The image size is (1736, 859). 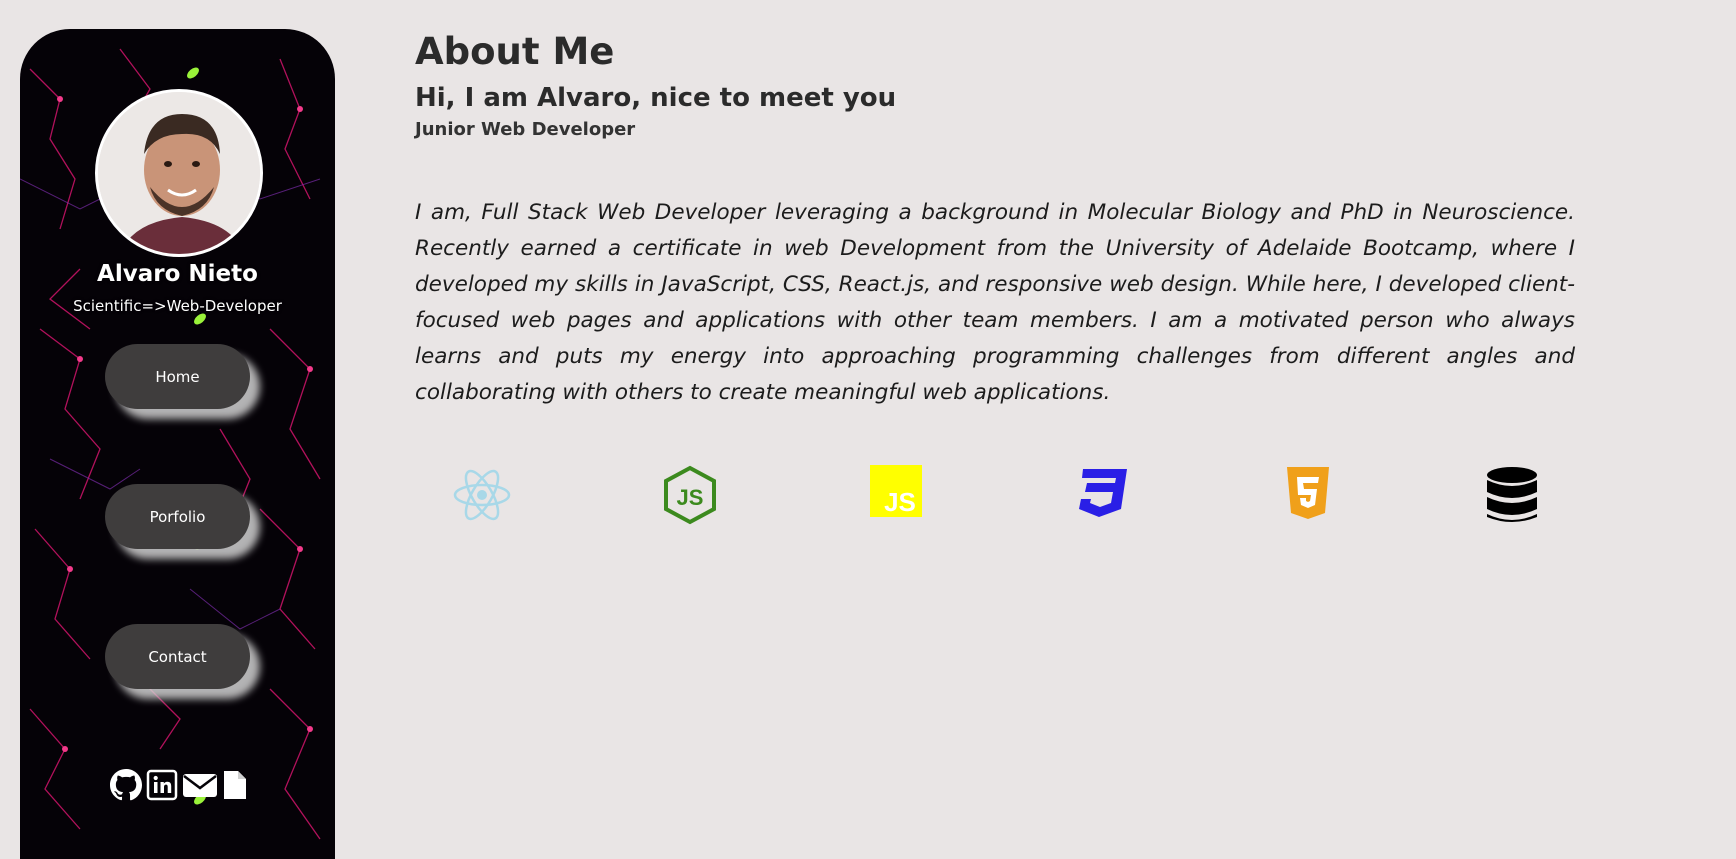 What do you see at coordinates (177, 306) in the screenshot?
I see `profile-tagline: Scientific=>Web-Developer` at bounding box center [177, 306].